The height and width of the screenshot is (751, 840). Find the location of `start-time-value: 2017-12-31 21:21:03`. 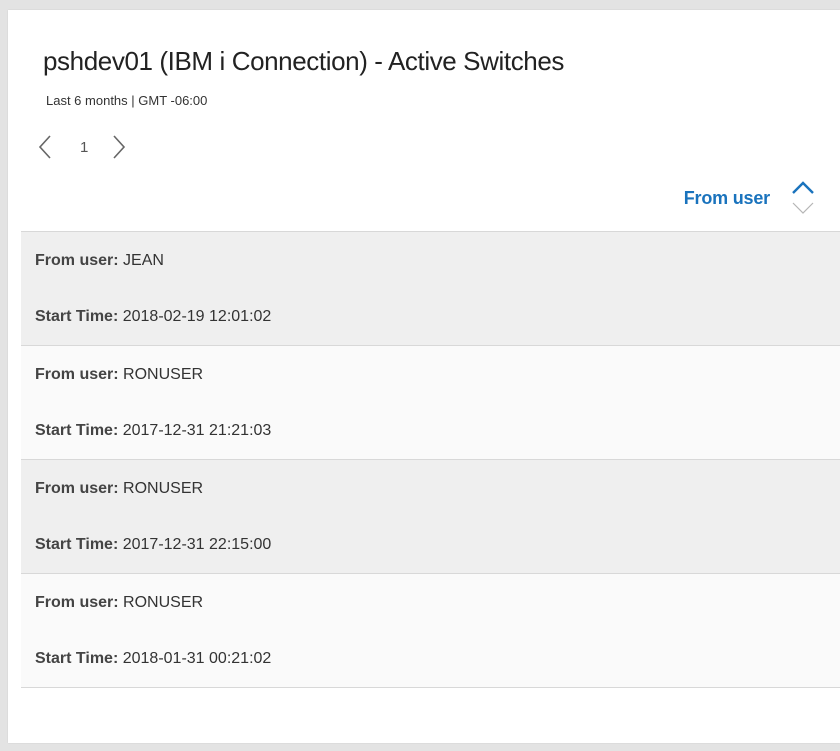

start-time-value: 2017-12-31 21:21:03 is located at coordinates (197, 430).